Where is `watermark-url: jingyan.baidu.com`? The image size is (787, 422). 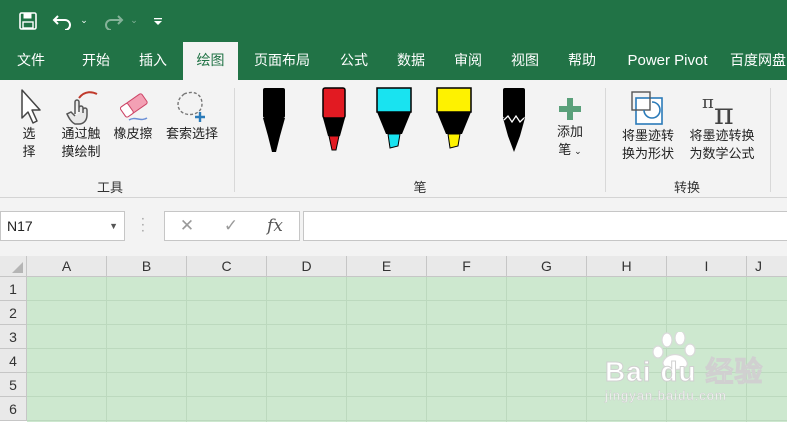
watermark-url: jingyan.baidu.com is located at coordinates (666, 396).